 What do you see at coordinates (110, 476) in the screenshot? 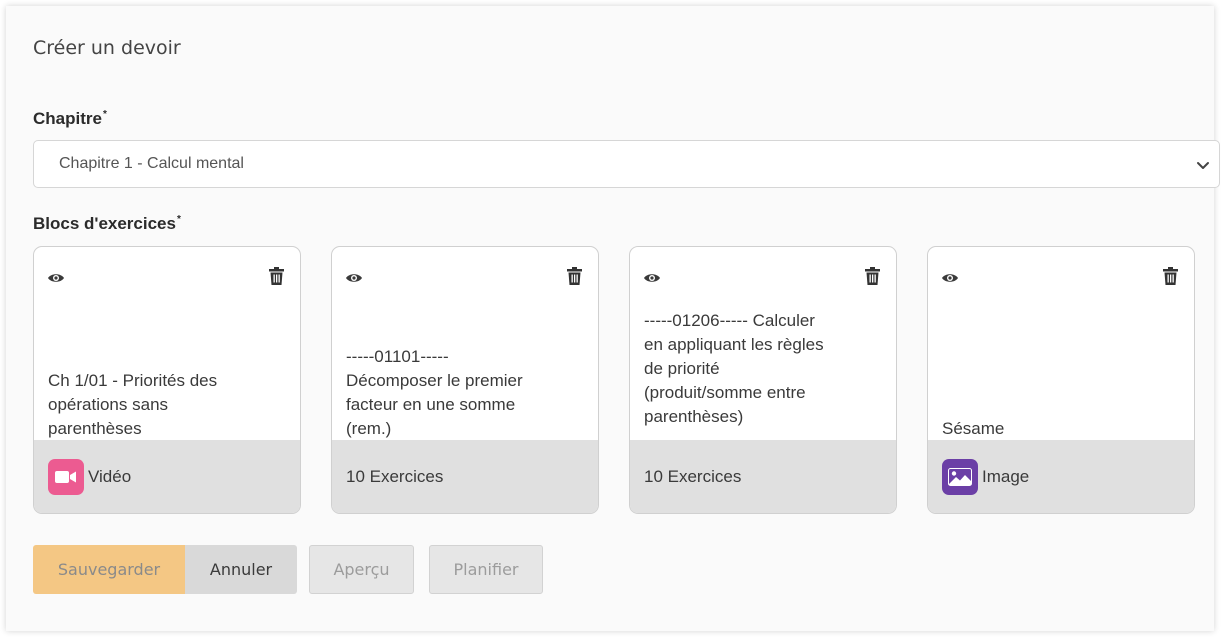
I see `block-footer-label: Vidéo` at bounding box center [110, 476].